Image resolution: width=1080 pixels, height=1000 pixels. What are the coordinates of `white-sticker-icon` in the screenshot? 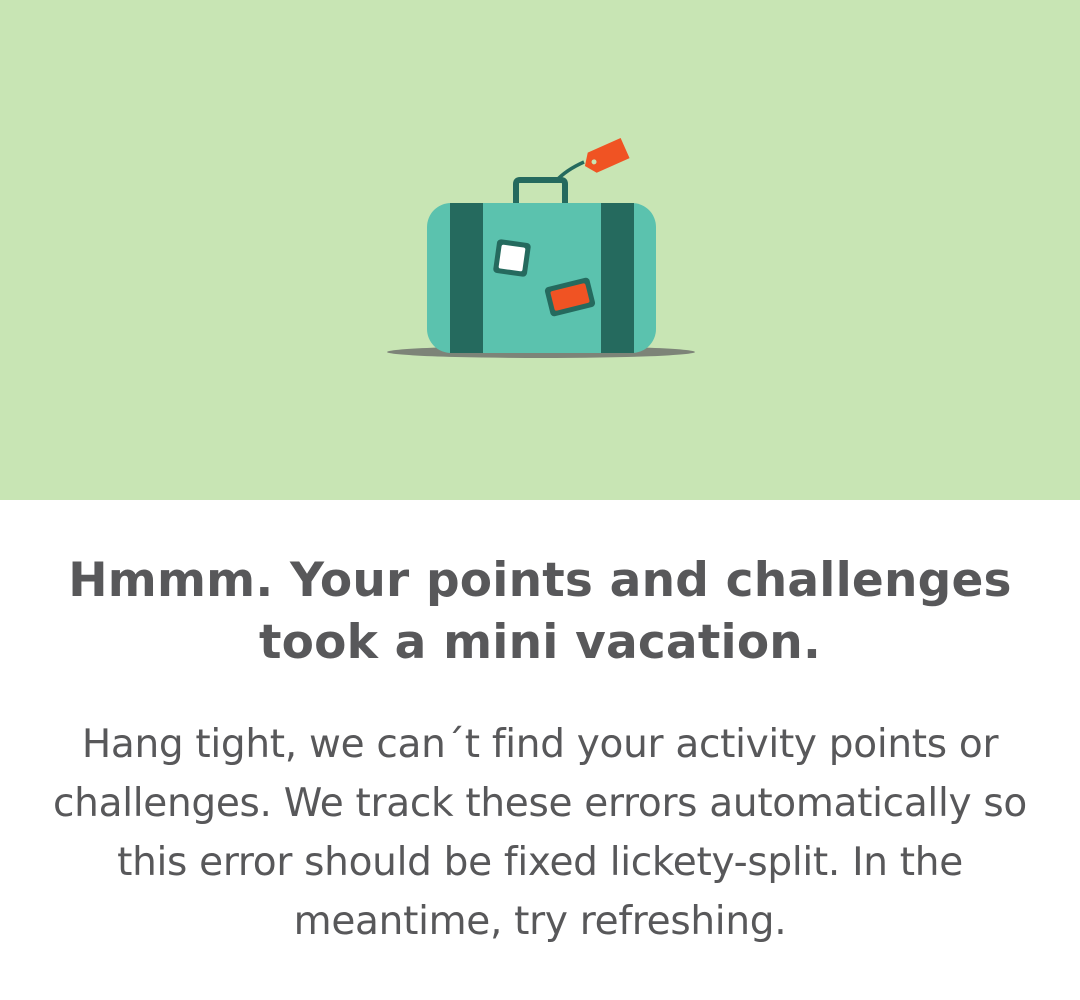 It's located at (512, 258).